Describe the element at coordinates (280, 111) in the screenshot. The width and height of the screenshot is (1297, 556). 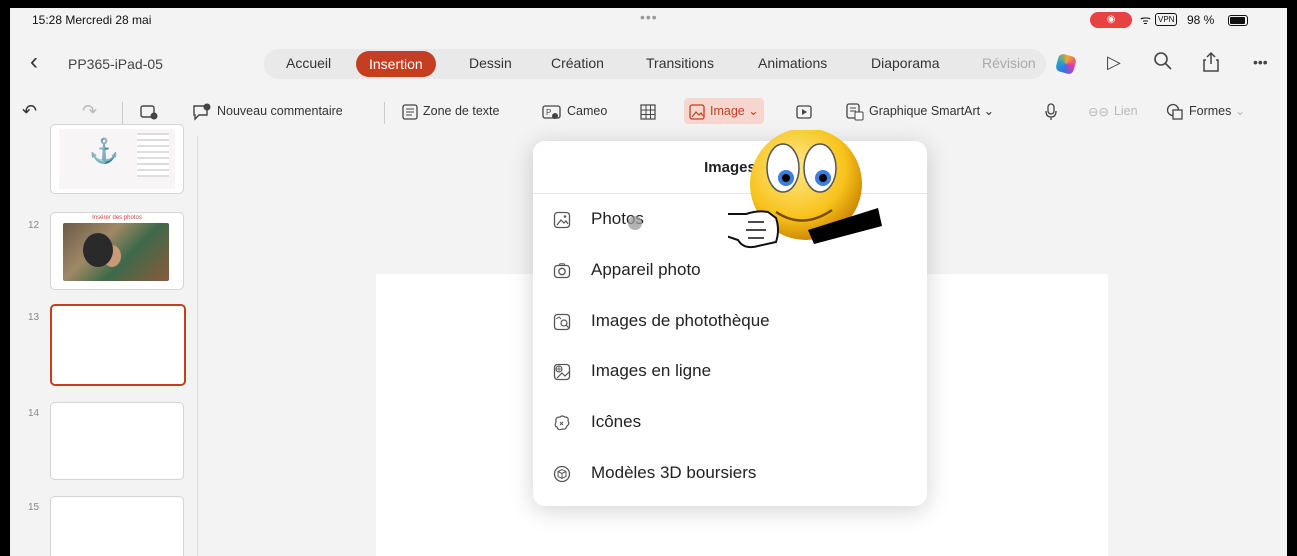
I see `new-comment-label: Nouveau commentaire` at that location.